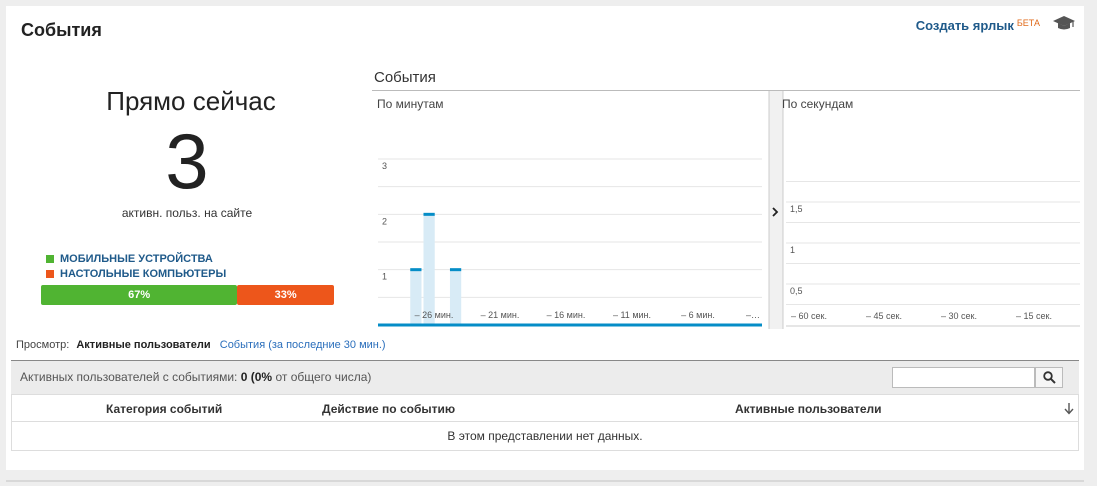 This screenshot has width=1097, height=486. I want to click on second-x-tick-label: – 30 сек., so click(959, 316).